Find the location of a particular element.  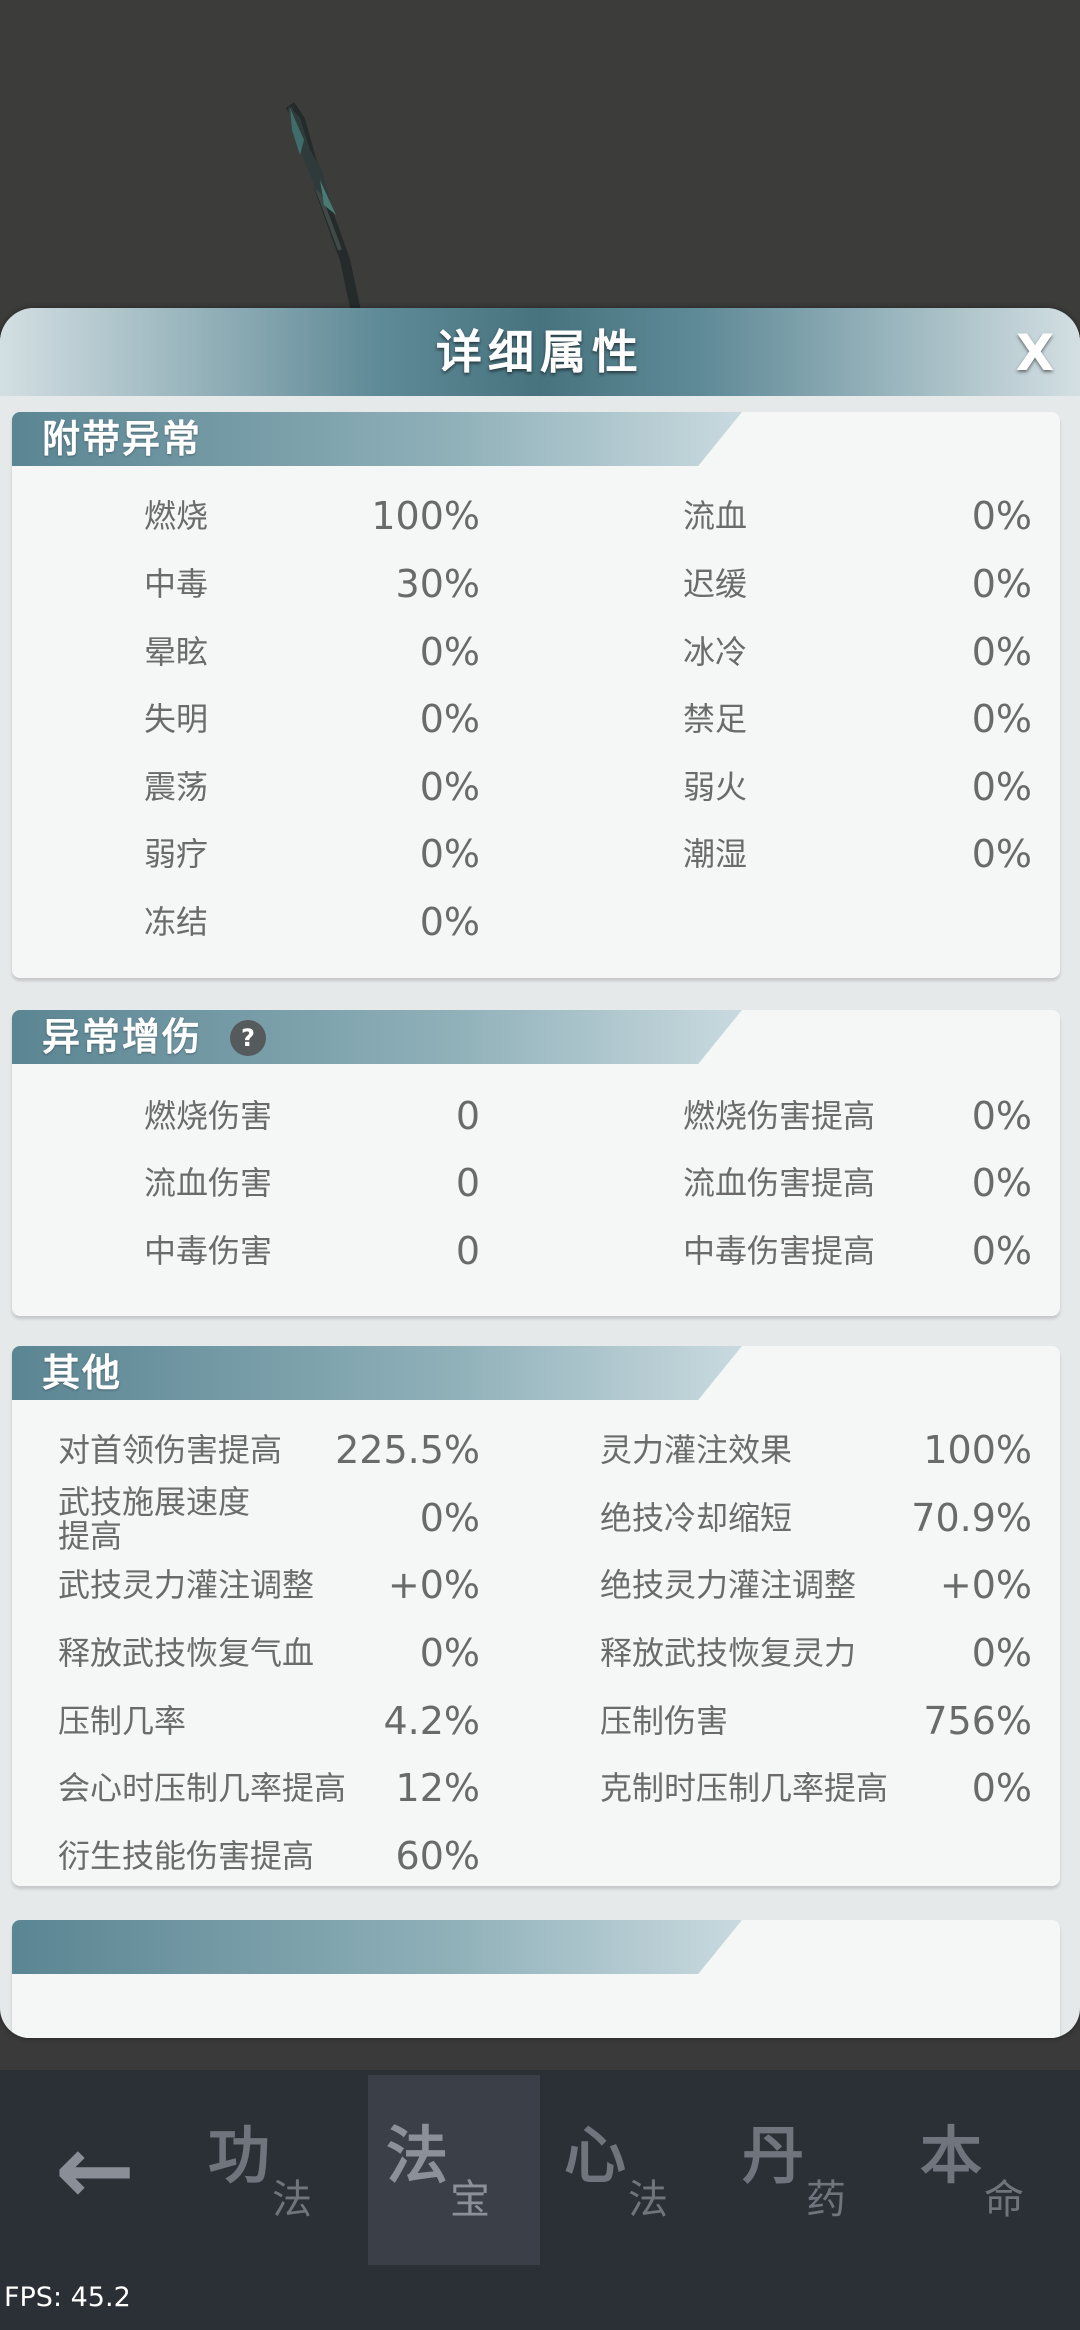

tab-xinfa-big: 心 is located at coordinates (595, 2155).